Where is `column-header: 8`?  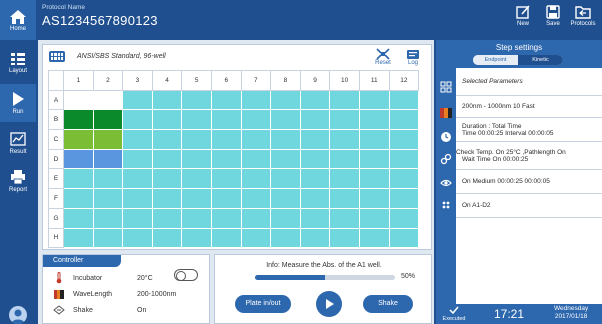 column-header: 8 is located at coordinates (285, 80).